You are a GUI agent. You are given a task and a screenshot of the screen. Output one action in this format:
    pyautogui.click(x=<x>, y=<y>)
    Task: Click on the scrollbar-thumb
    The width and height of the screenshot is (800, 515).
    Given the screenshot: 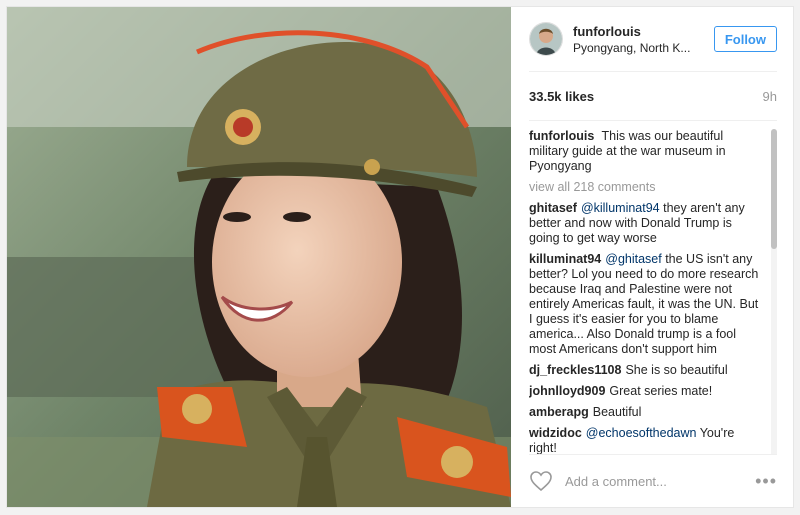 What is the action you would take?
    pyautogui.click(x=774, y=189)
    